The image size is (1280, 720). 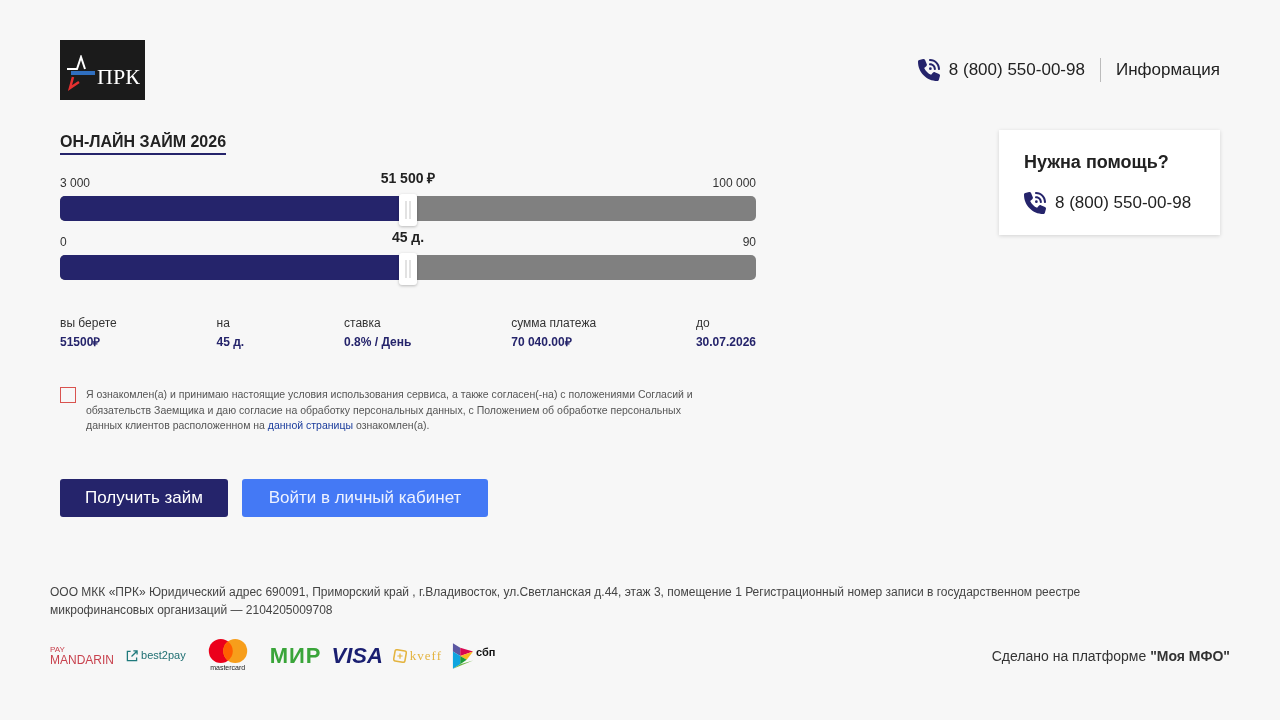 I want to click on section-title: ОН-ЛАЙН ЗАЙМ 2026, so click(x=143, y=143).